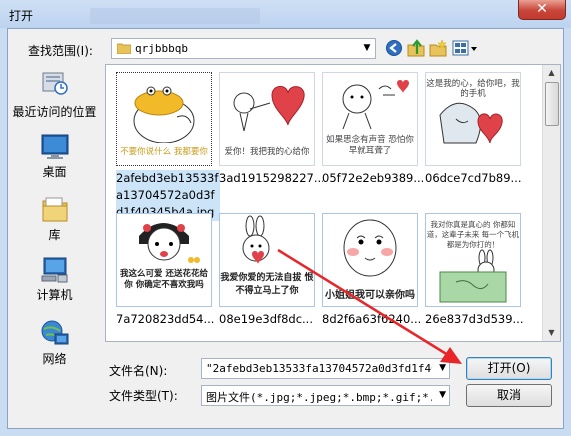  I want to click on thumbnail-caption: 小姐姐我可以亲你吗, so click(370, 295).